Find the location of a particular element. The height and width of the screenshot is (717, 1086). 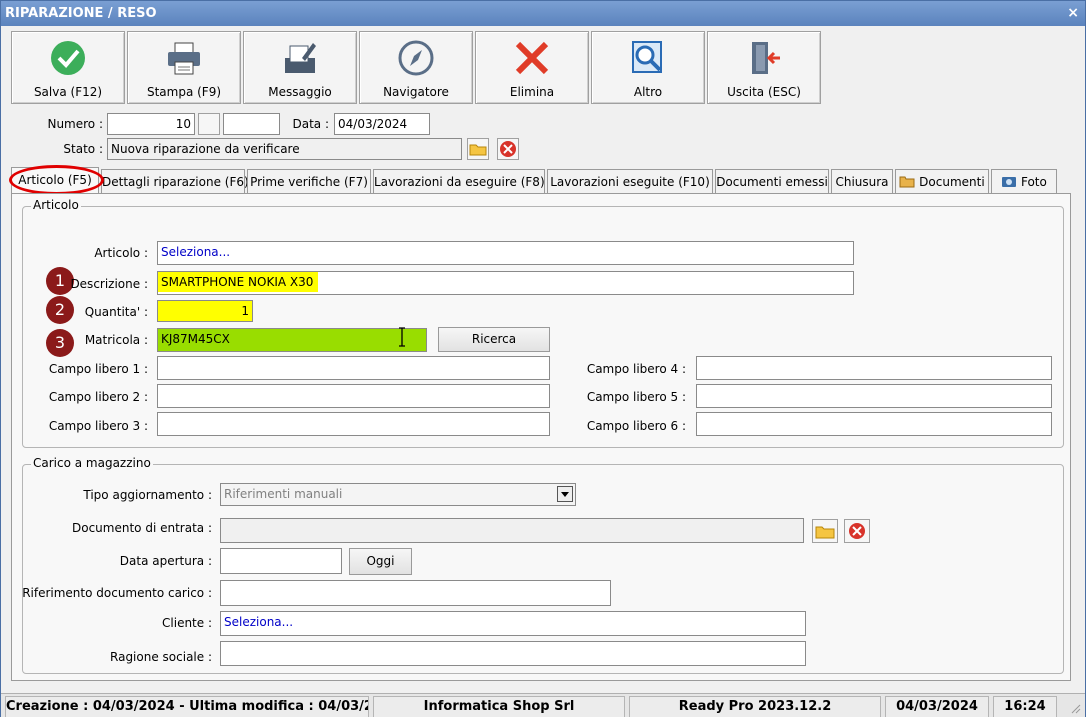

stato-folder-button is located at coordinates (478, 149).